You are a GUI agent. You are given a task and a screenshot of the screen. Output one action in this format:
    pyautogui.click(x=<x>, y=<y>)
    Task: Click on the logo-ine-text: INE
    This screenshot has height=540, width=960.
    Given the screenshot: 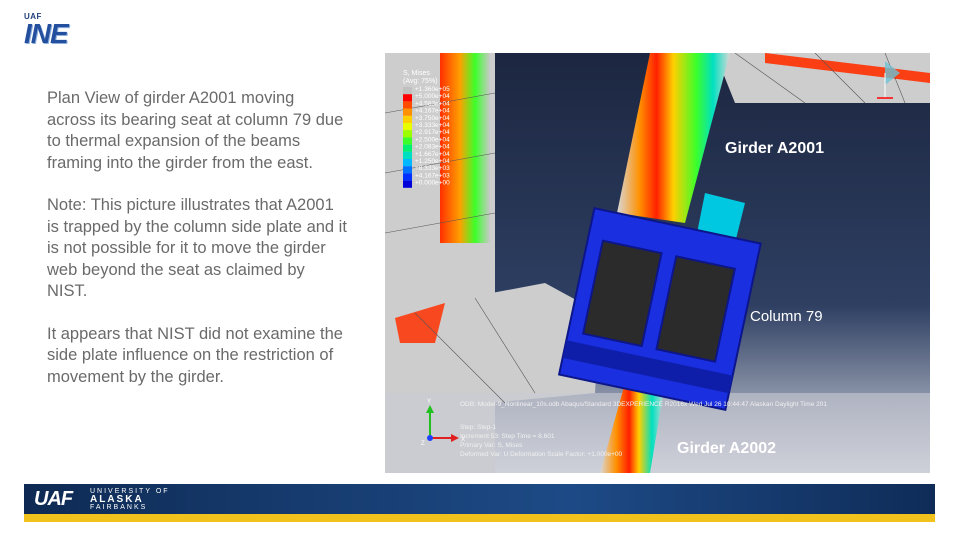 What is the action you would take?
    pyautogui.click(x=46, y=33)
    